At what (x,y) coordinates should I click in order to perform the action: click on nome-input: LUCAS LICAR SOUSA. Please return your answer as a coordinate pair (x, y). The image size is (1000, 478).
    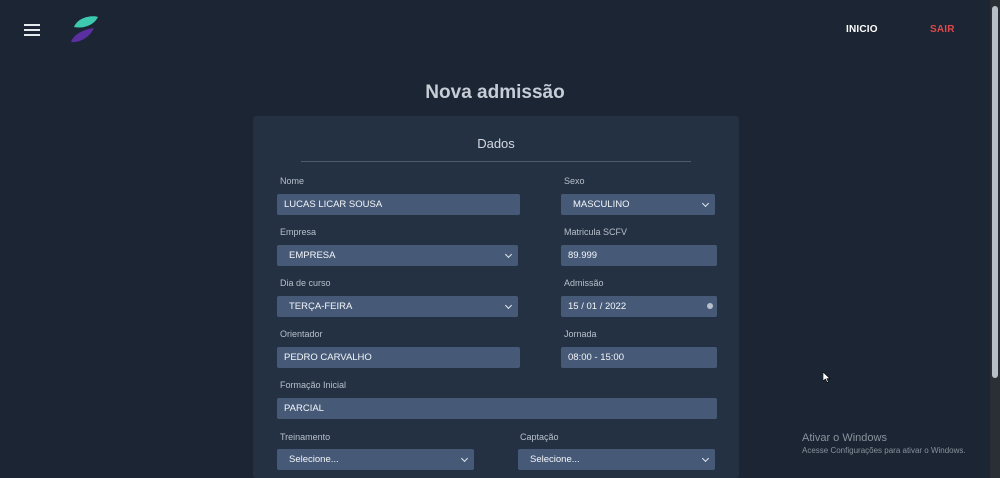
    Looking at the image, I should click on (398, 204).